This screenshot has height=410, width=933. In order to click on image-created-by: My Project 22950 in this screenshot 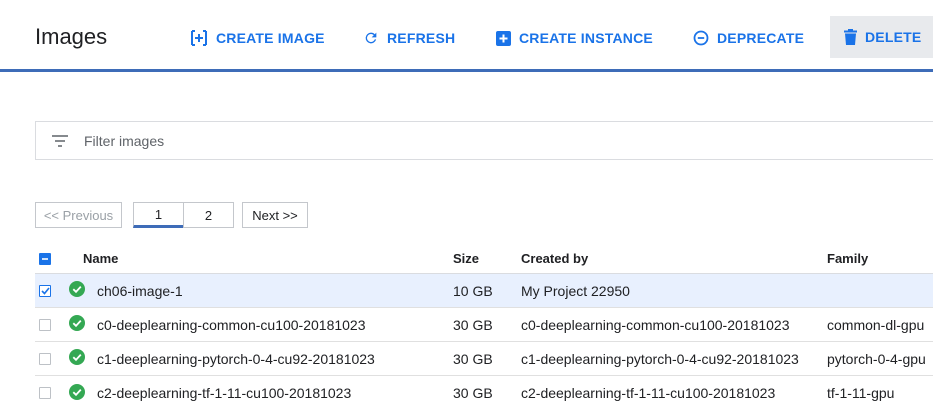, I will do `click(575, 290)`.